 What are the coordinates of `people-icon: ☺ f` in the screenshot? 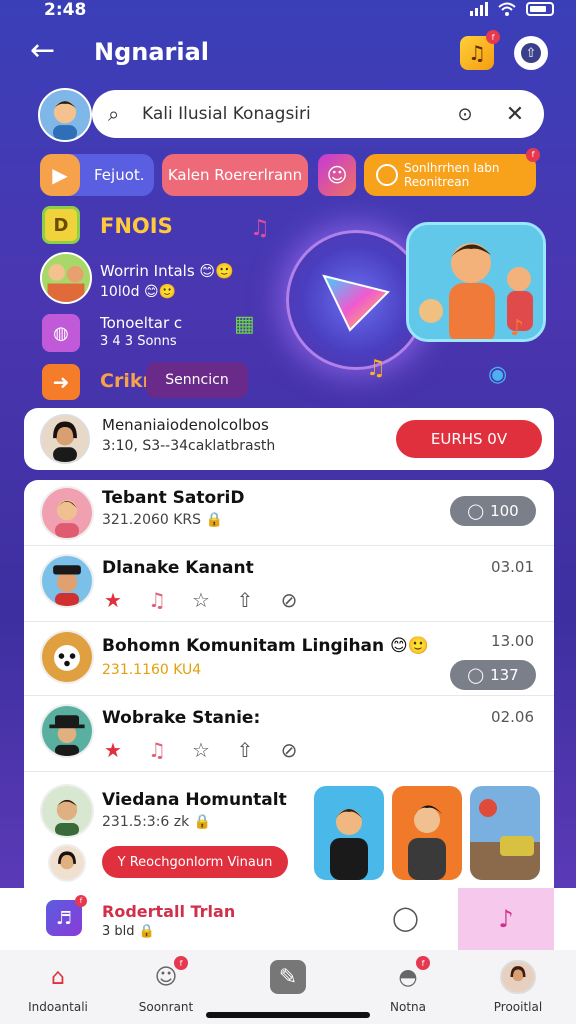 It's located at (168, 975).